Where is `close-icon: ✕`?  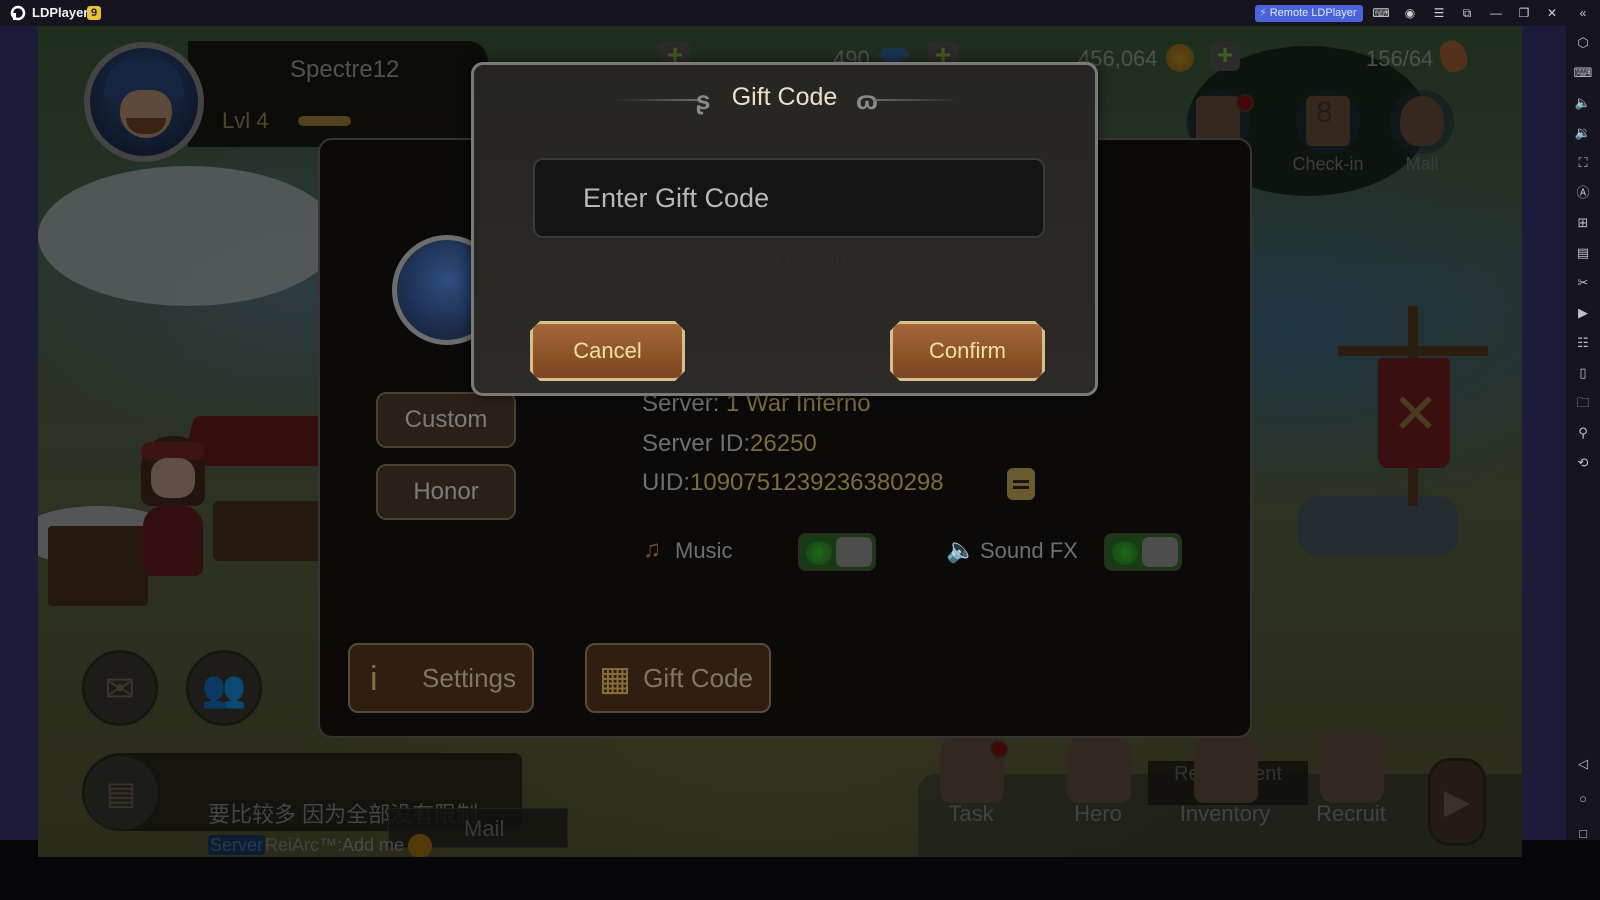 close-icon: ✕ is located at coordinates (1552, 13).